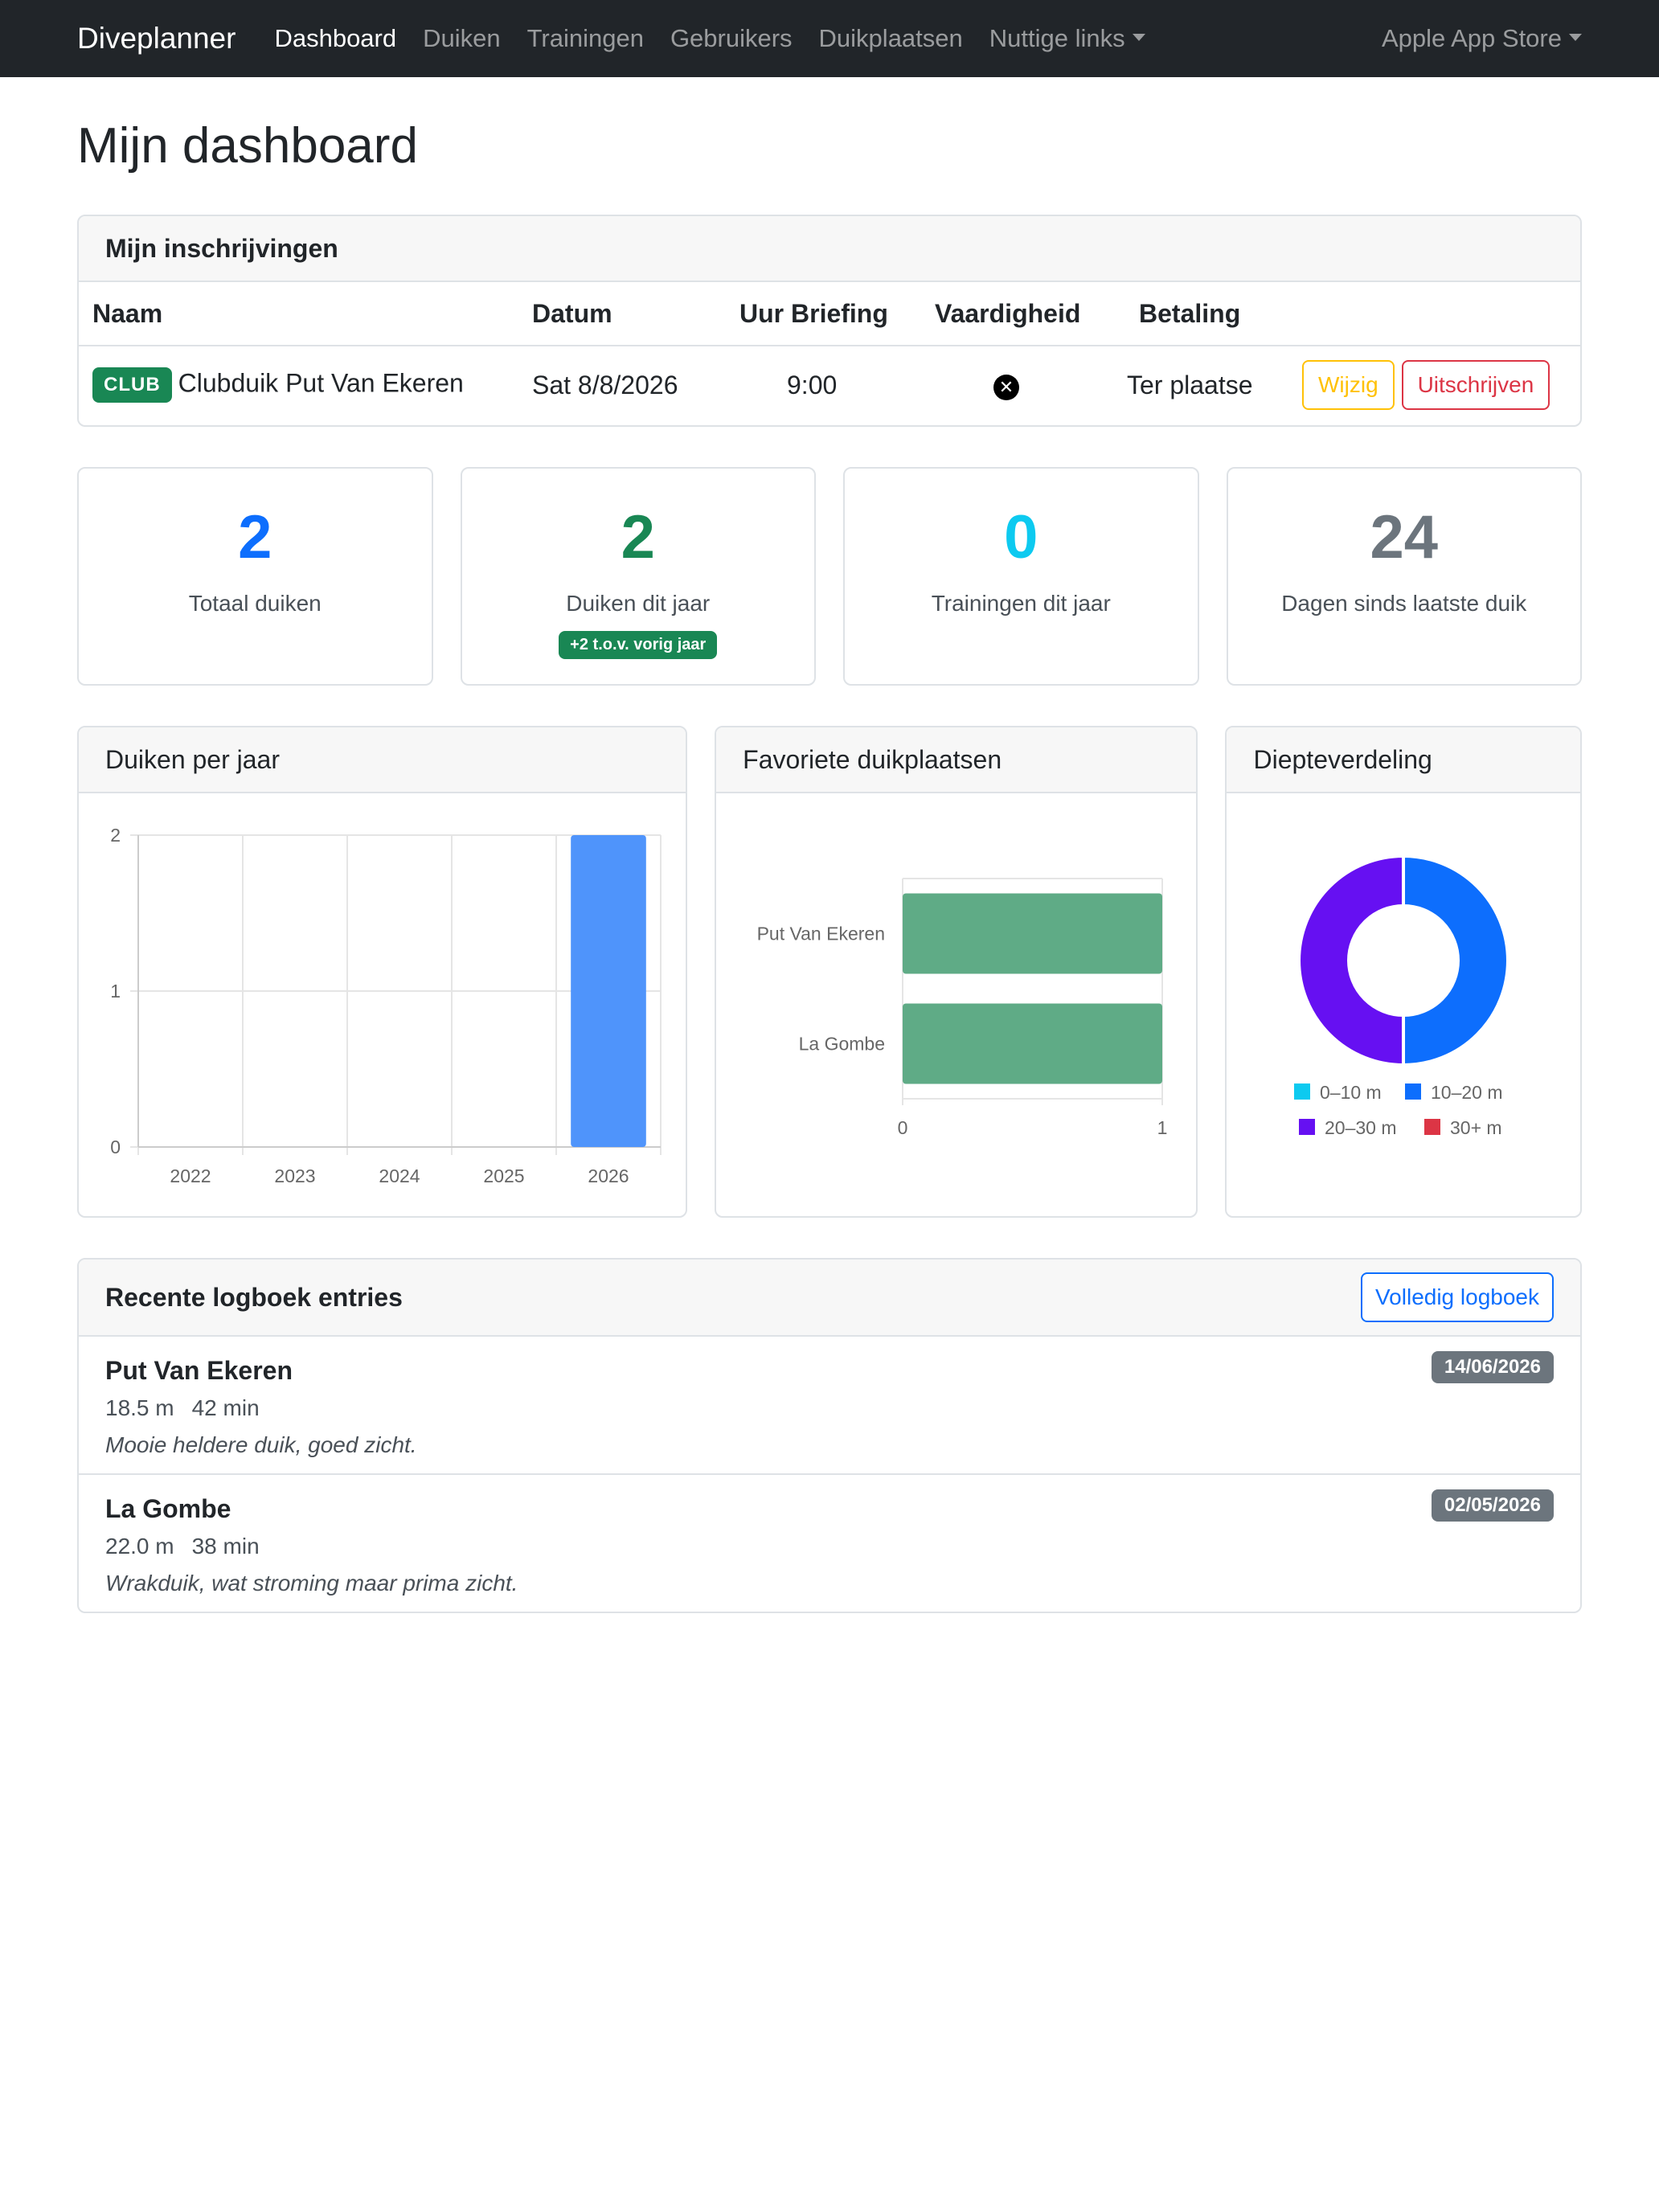 This screenshot has width=1659, height=2212. Describe the element at coordinates (261, 1444) in the screenshot. I see `log-note: Mooie heldere duik, goed zicht.` at that location.